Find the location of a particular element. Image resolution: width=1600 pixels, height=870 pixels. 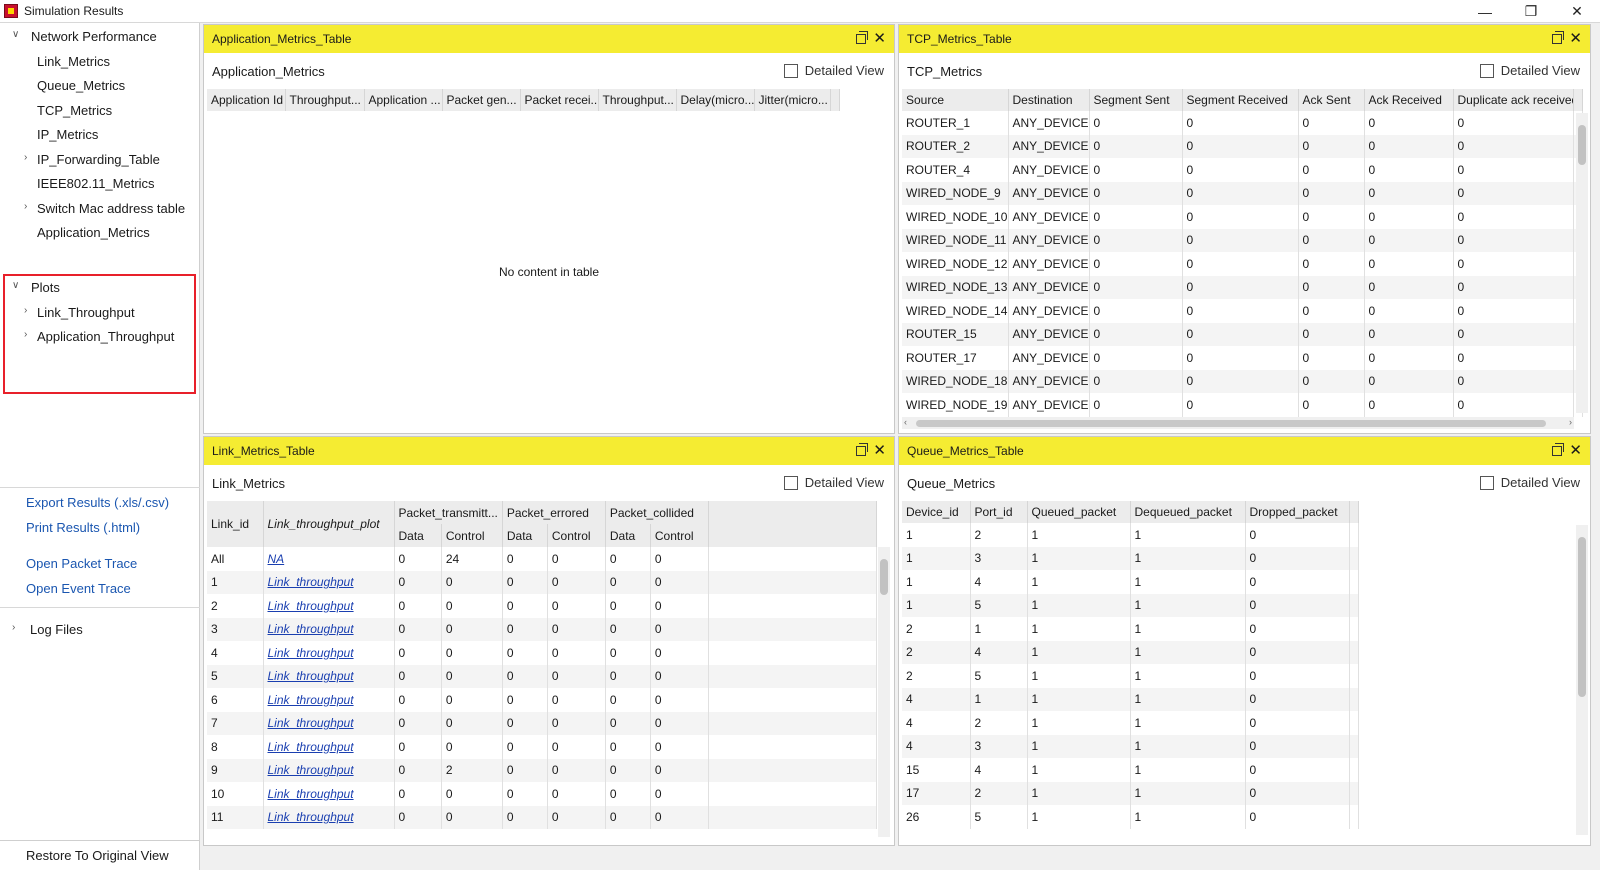

table-row: 24110 is located at coordinates (1130, 652).